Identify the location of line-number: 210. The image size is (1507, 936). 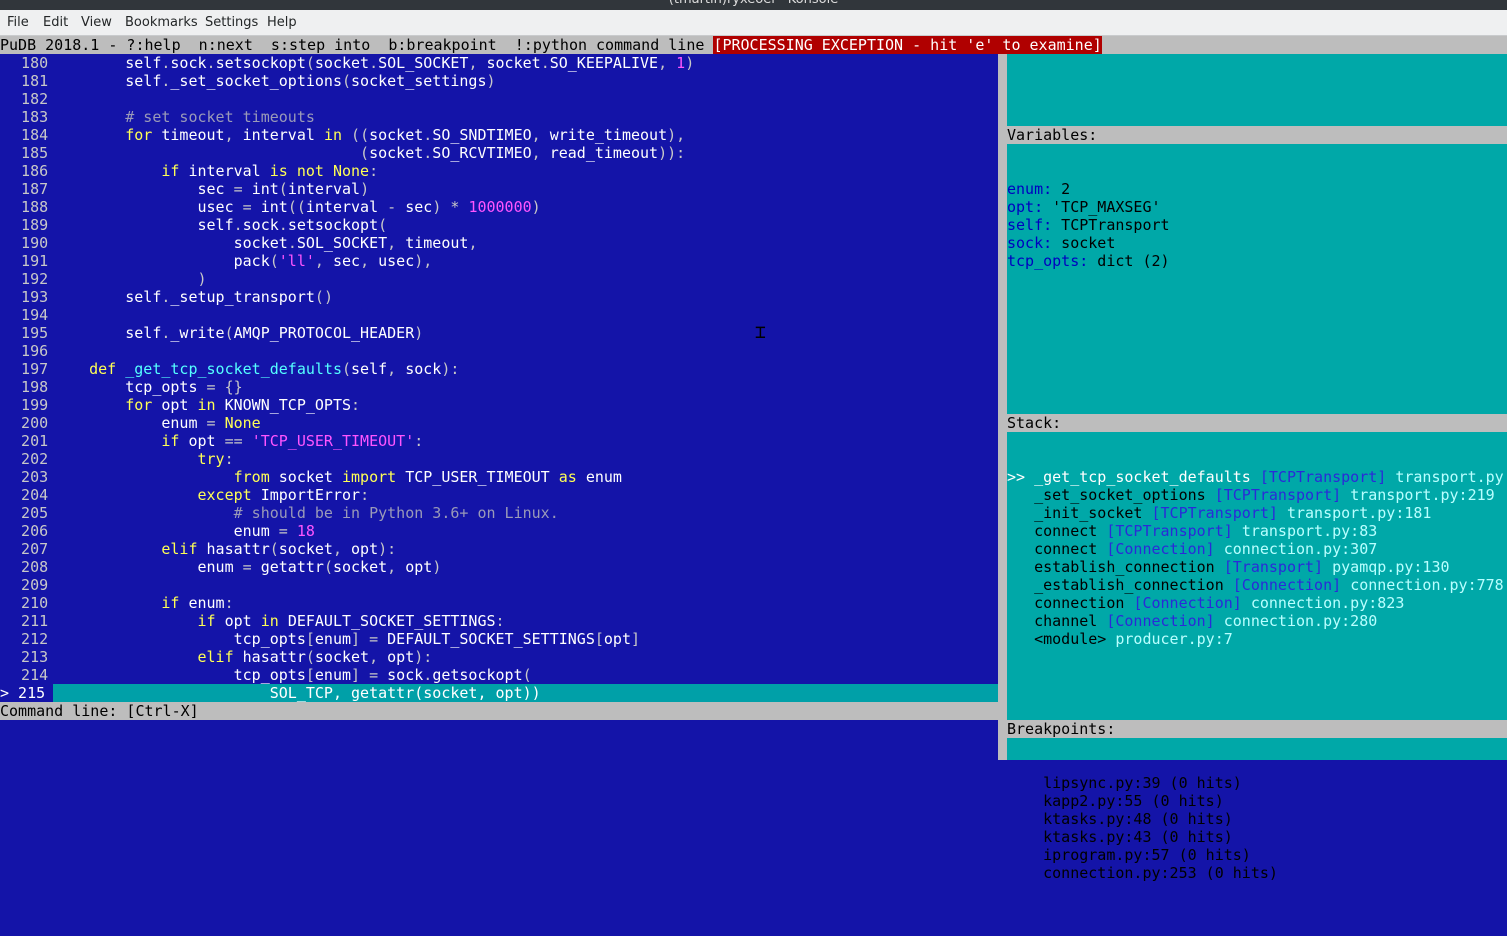
(26, 603).